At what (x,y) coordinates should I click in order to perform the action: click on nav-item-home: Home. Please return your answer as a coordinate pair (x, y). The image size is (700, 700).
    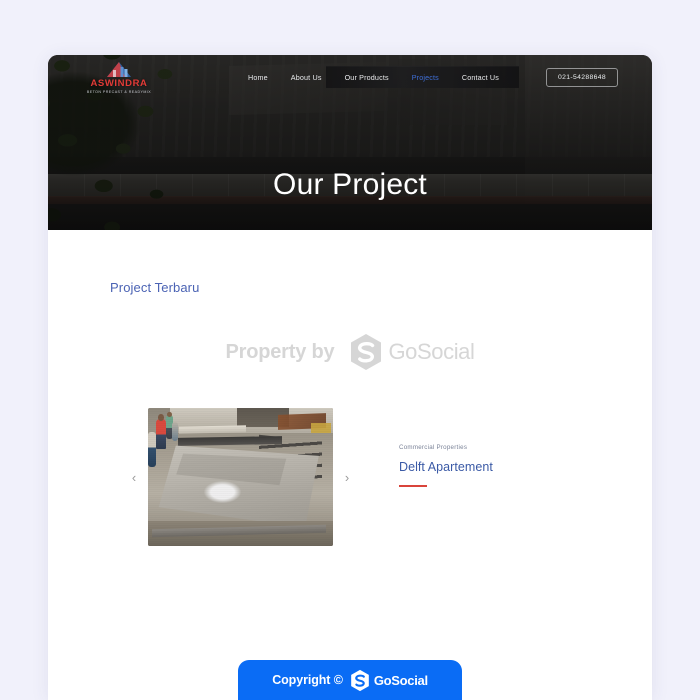
    Looking at the image, I should click on (258, 77).